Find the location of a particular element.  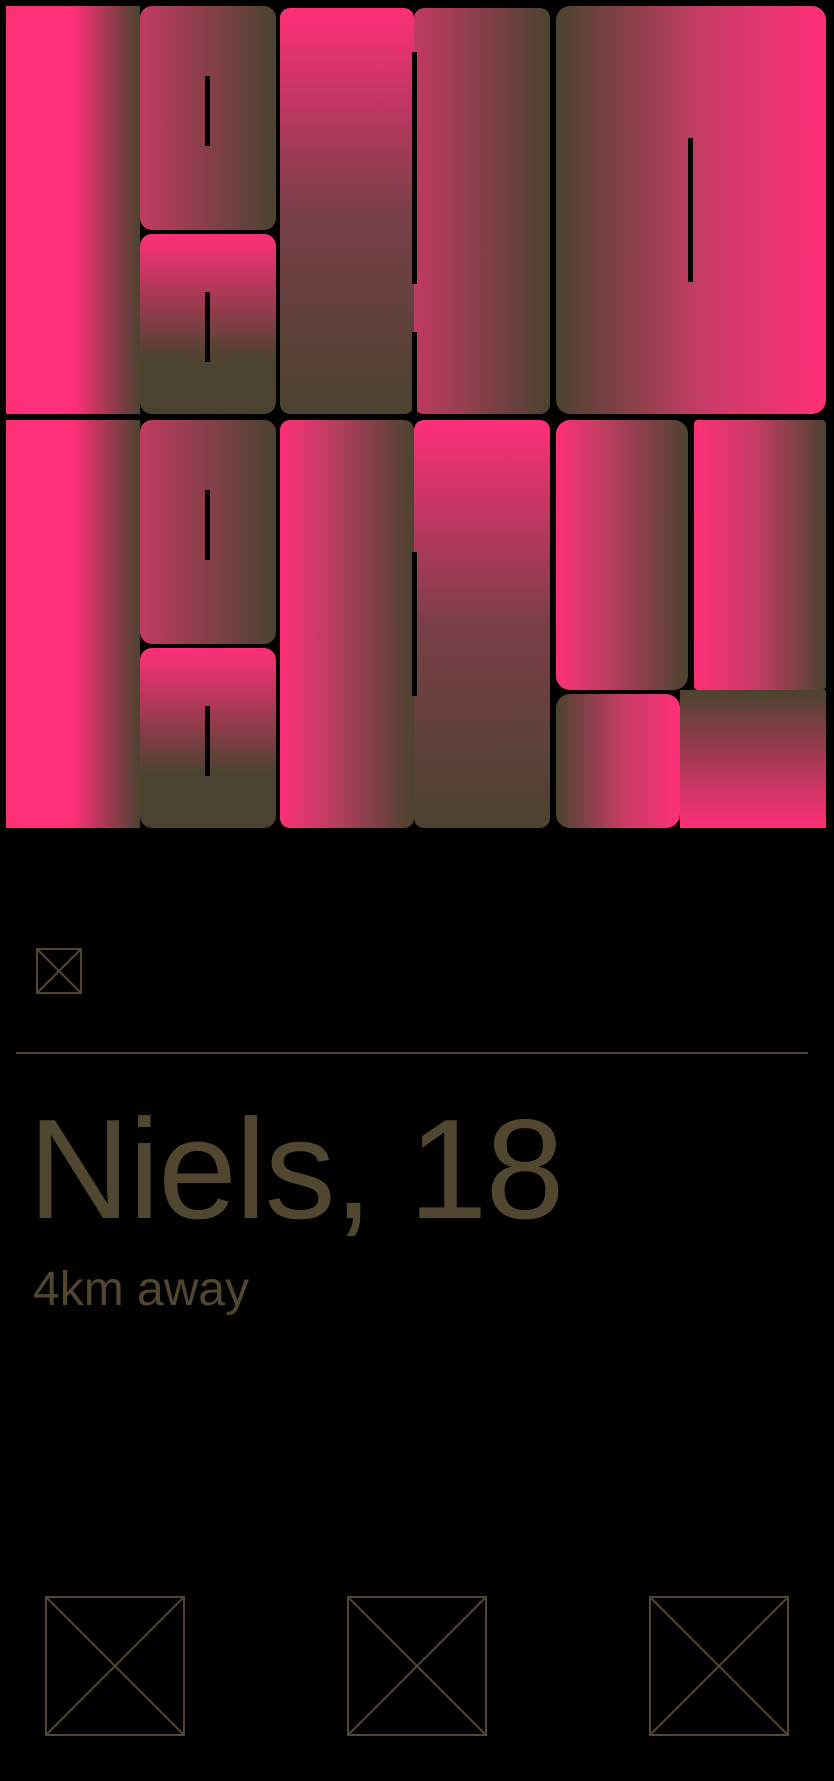

close-icon-graphic is located at coordinates (59, 971).